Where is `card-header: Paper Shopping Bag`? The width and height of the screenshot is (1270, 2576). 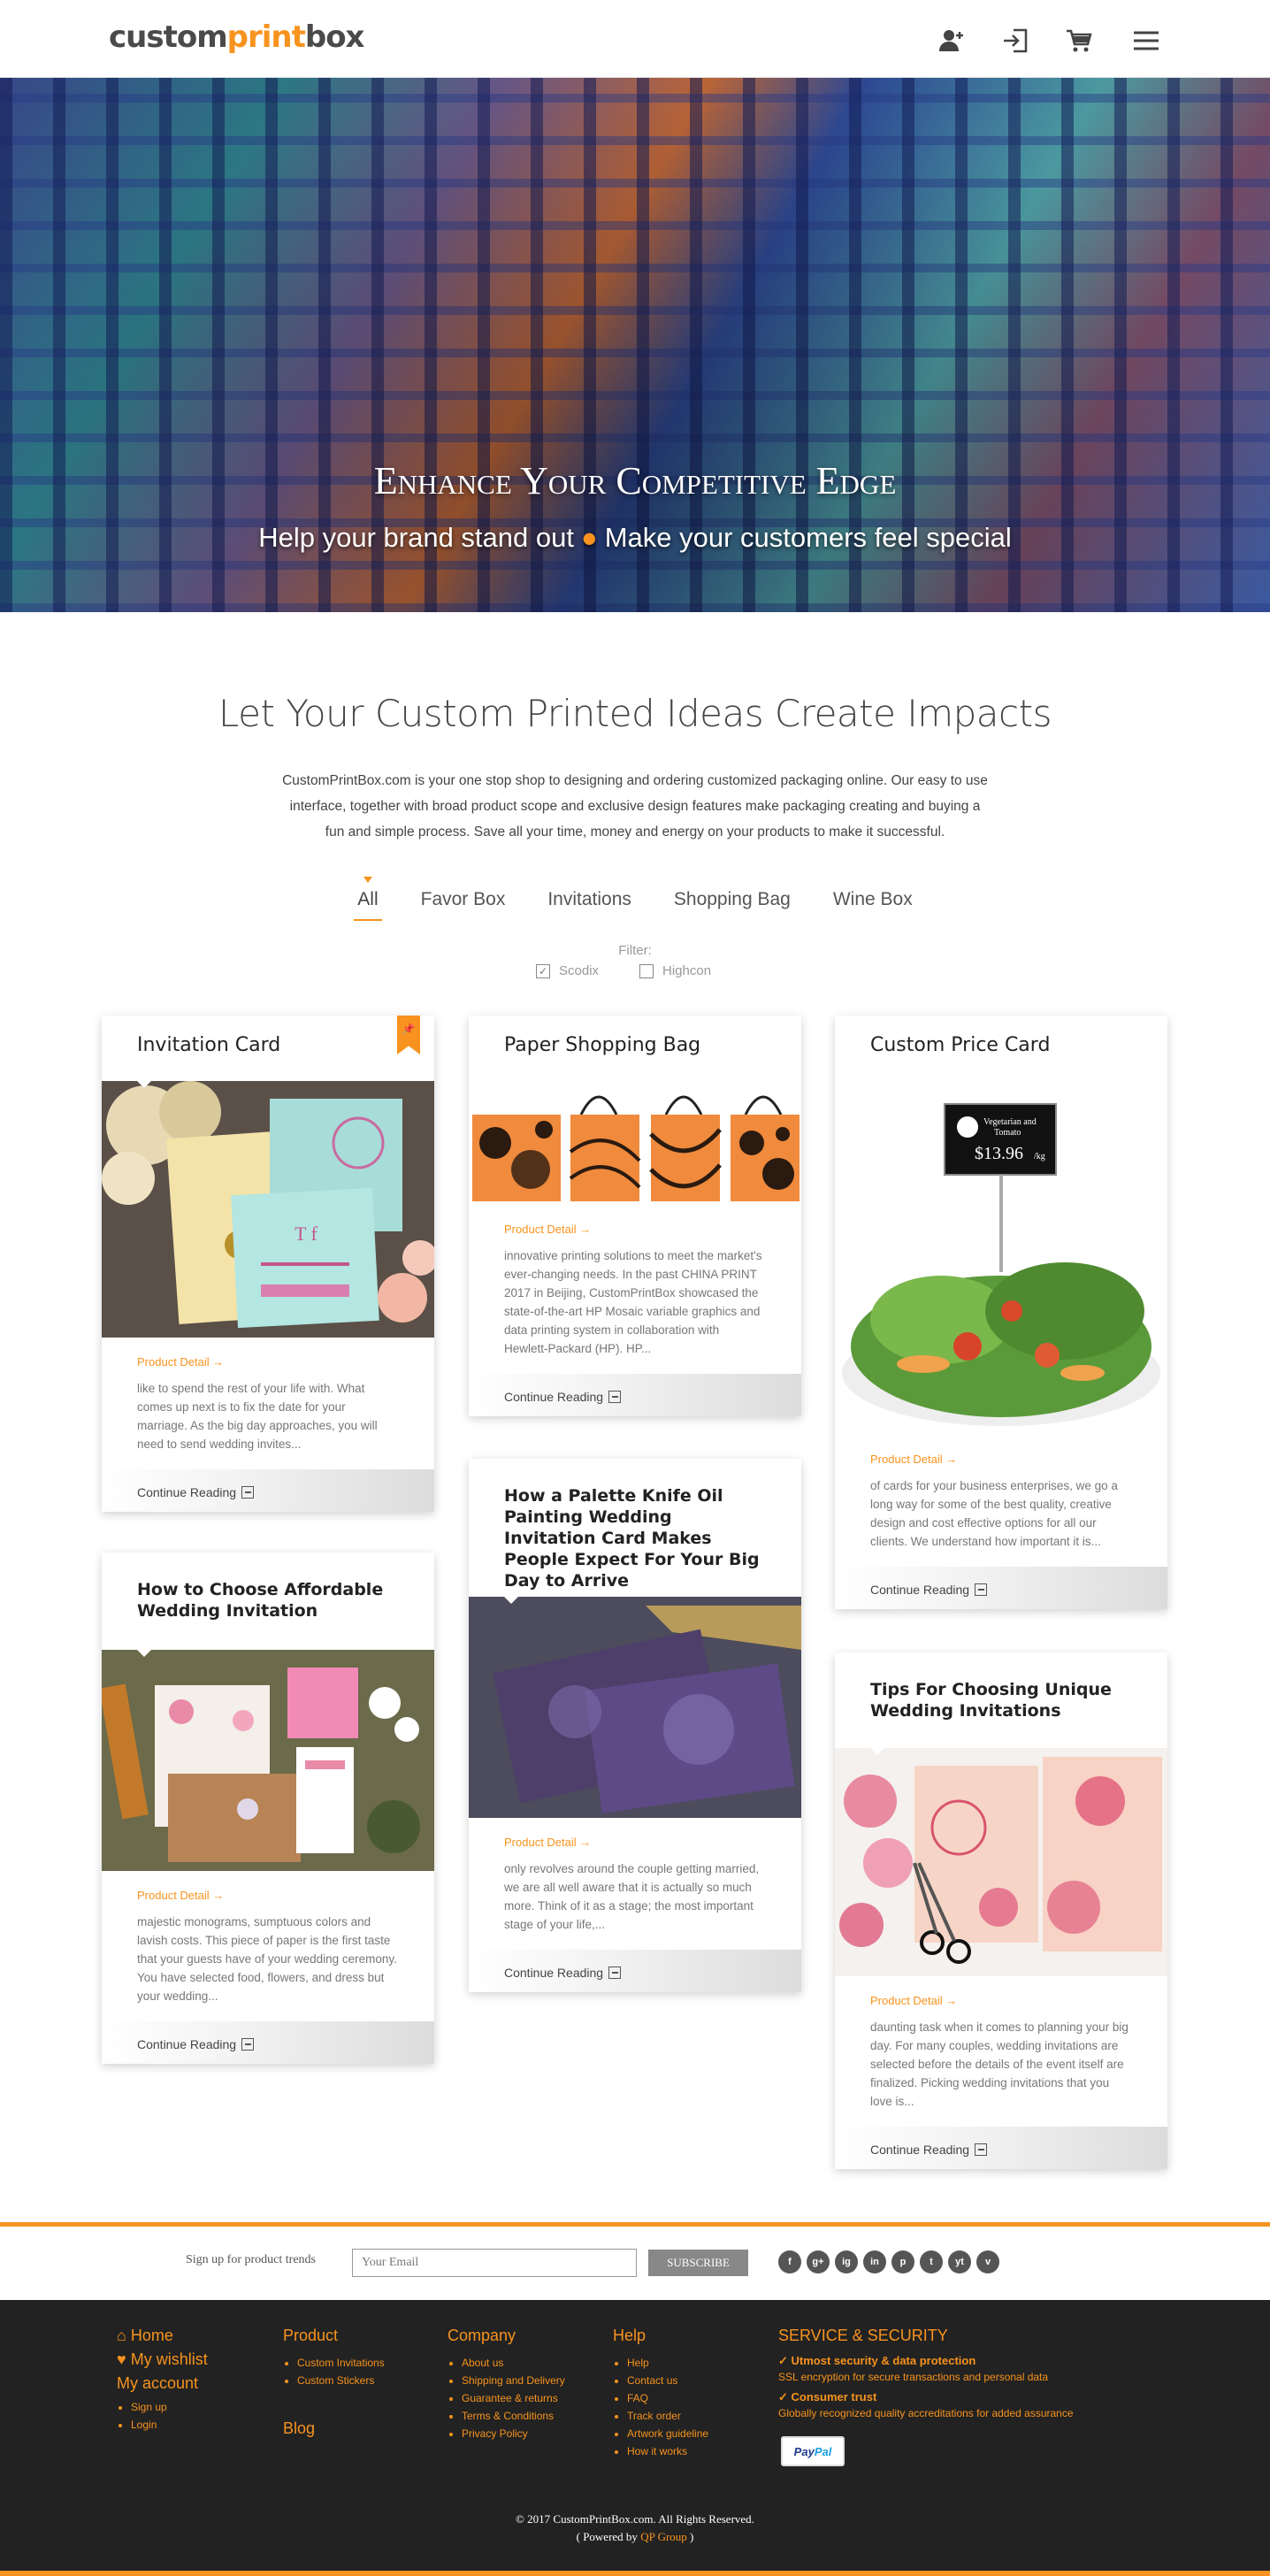 card-header: Paper Shopping Bag is located at coordinates (635, 1052).